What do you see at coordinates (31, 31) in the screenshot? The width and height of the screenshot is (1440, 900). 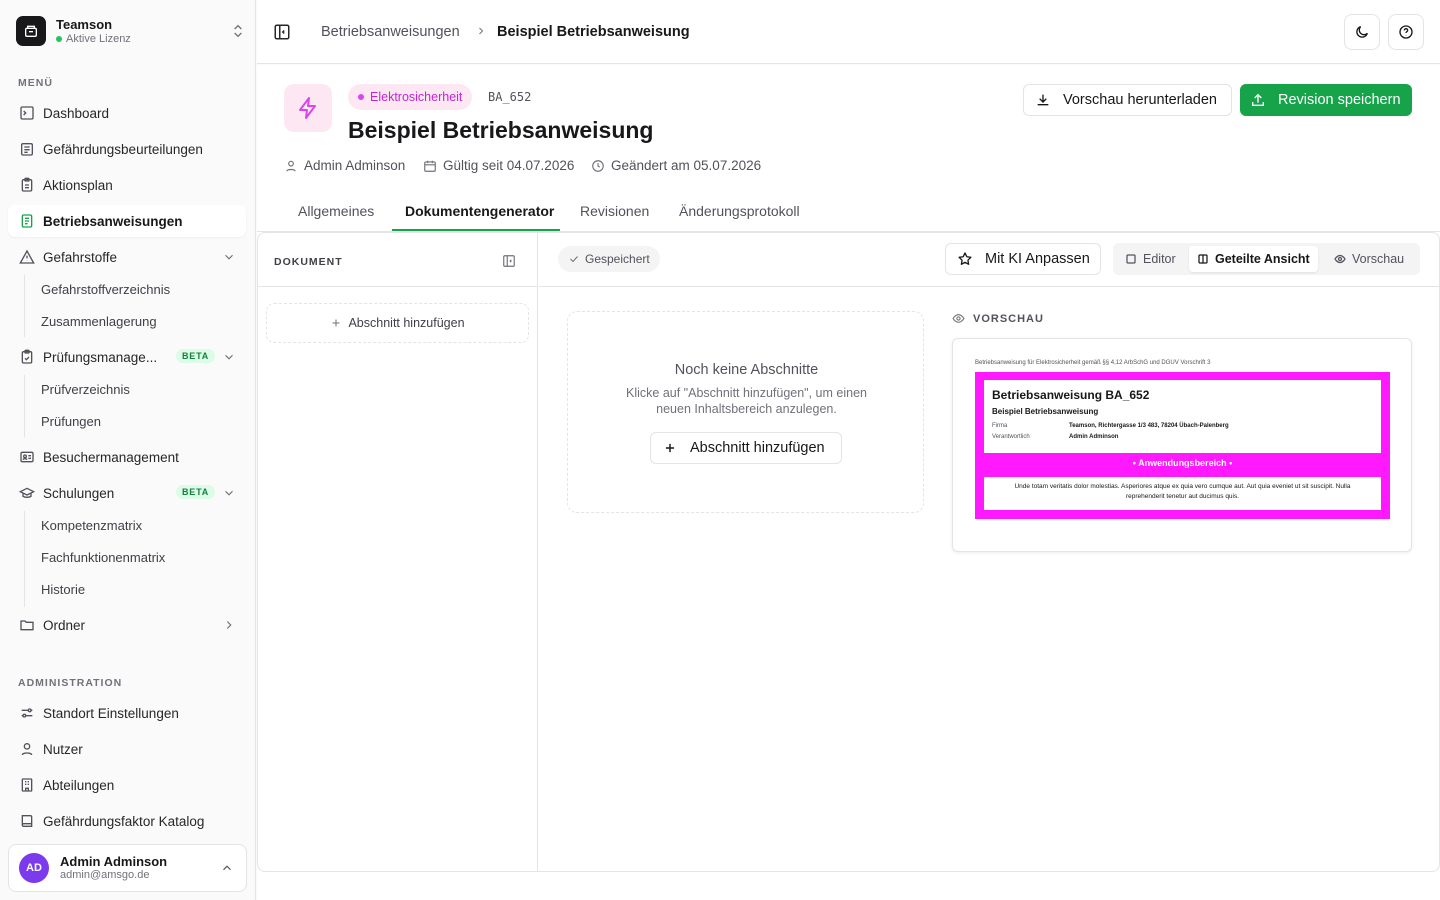 I see `org-logo-icon` at bounding box center [31, 31].